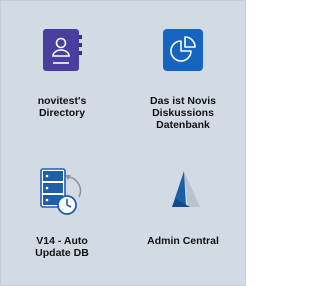 This screenshot has width=320, height=286. I want to click on directory-book-icon, so click(62, 50).